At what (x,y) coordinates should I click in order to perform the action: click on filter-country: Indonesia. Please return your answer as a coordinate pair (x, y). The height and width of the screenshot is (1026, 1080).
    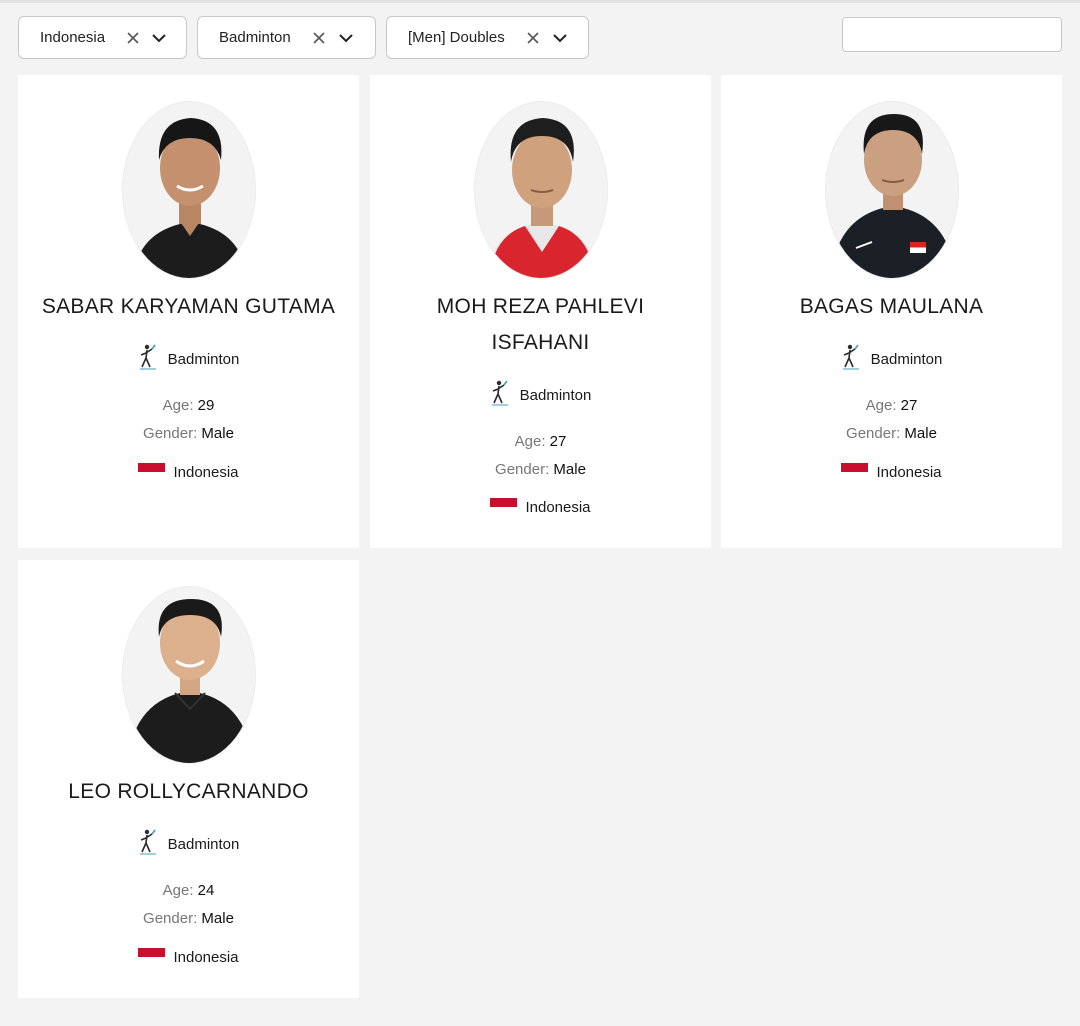
    Looking at the image, I should click on (102, 37).